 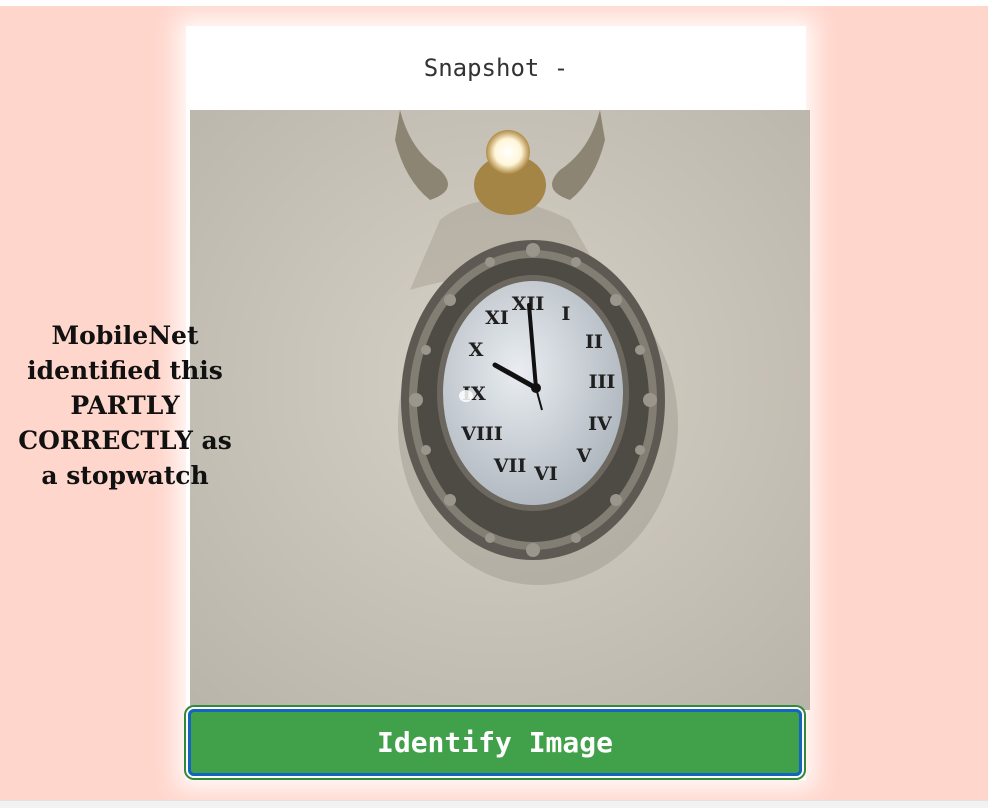 What do you see at coordinates (594, 342) in the screenshot?
I see `svg-text: II` at bounding box center [594, 342].